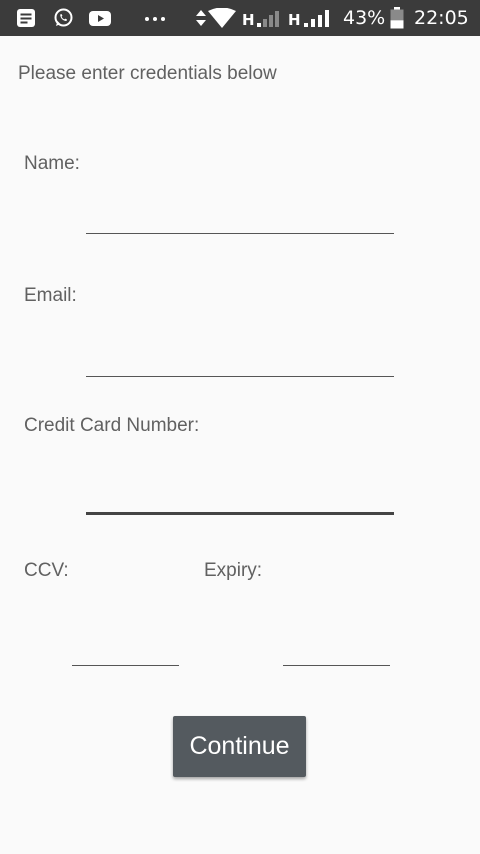  Describe the element at coordinates (240, 361) in the screenshot. I see `email-input` at that location.